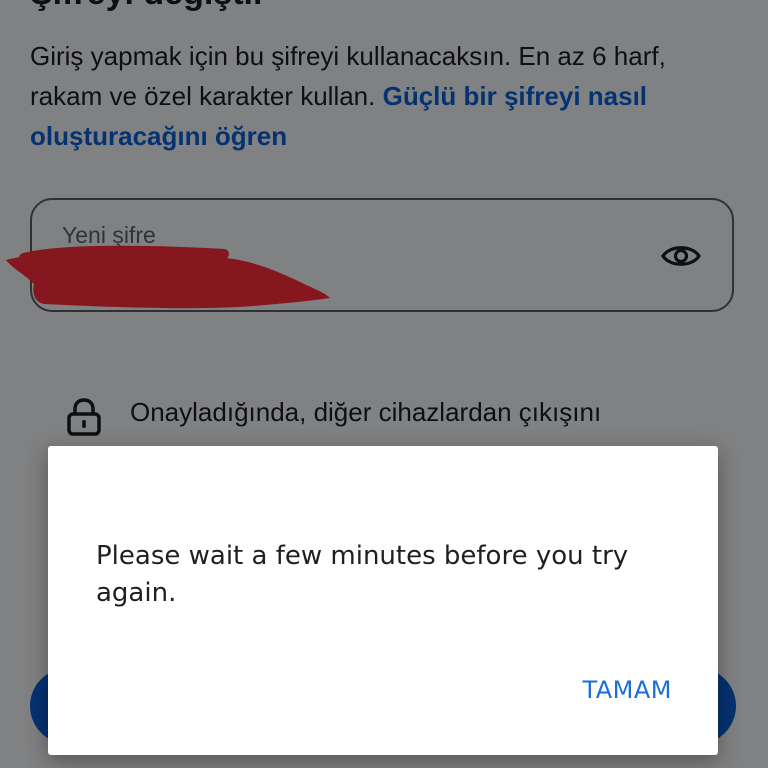 Image resolution: width=768 pixels, height=768 pixels. What do you see at coordinates (627, 690) in the screenshot?
I see `ok-button: TAMAM` at bounding box center [627, 690].